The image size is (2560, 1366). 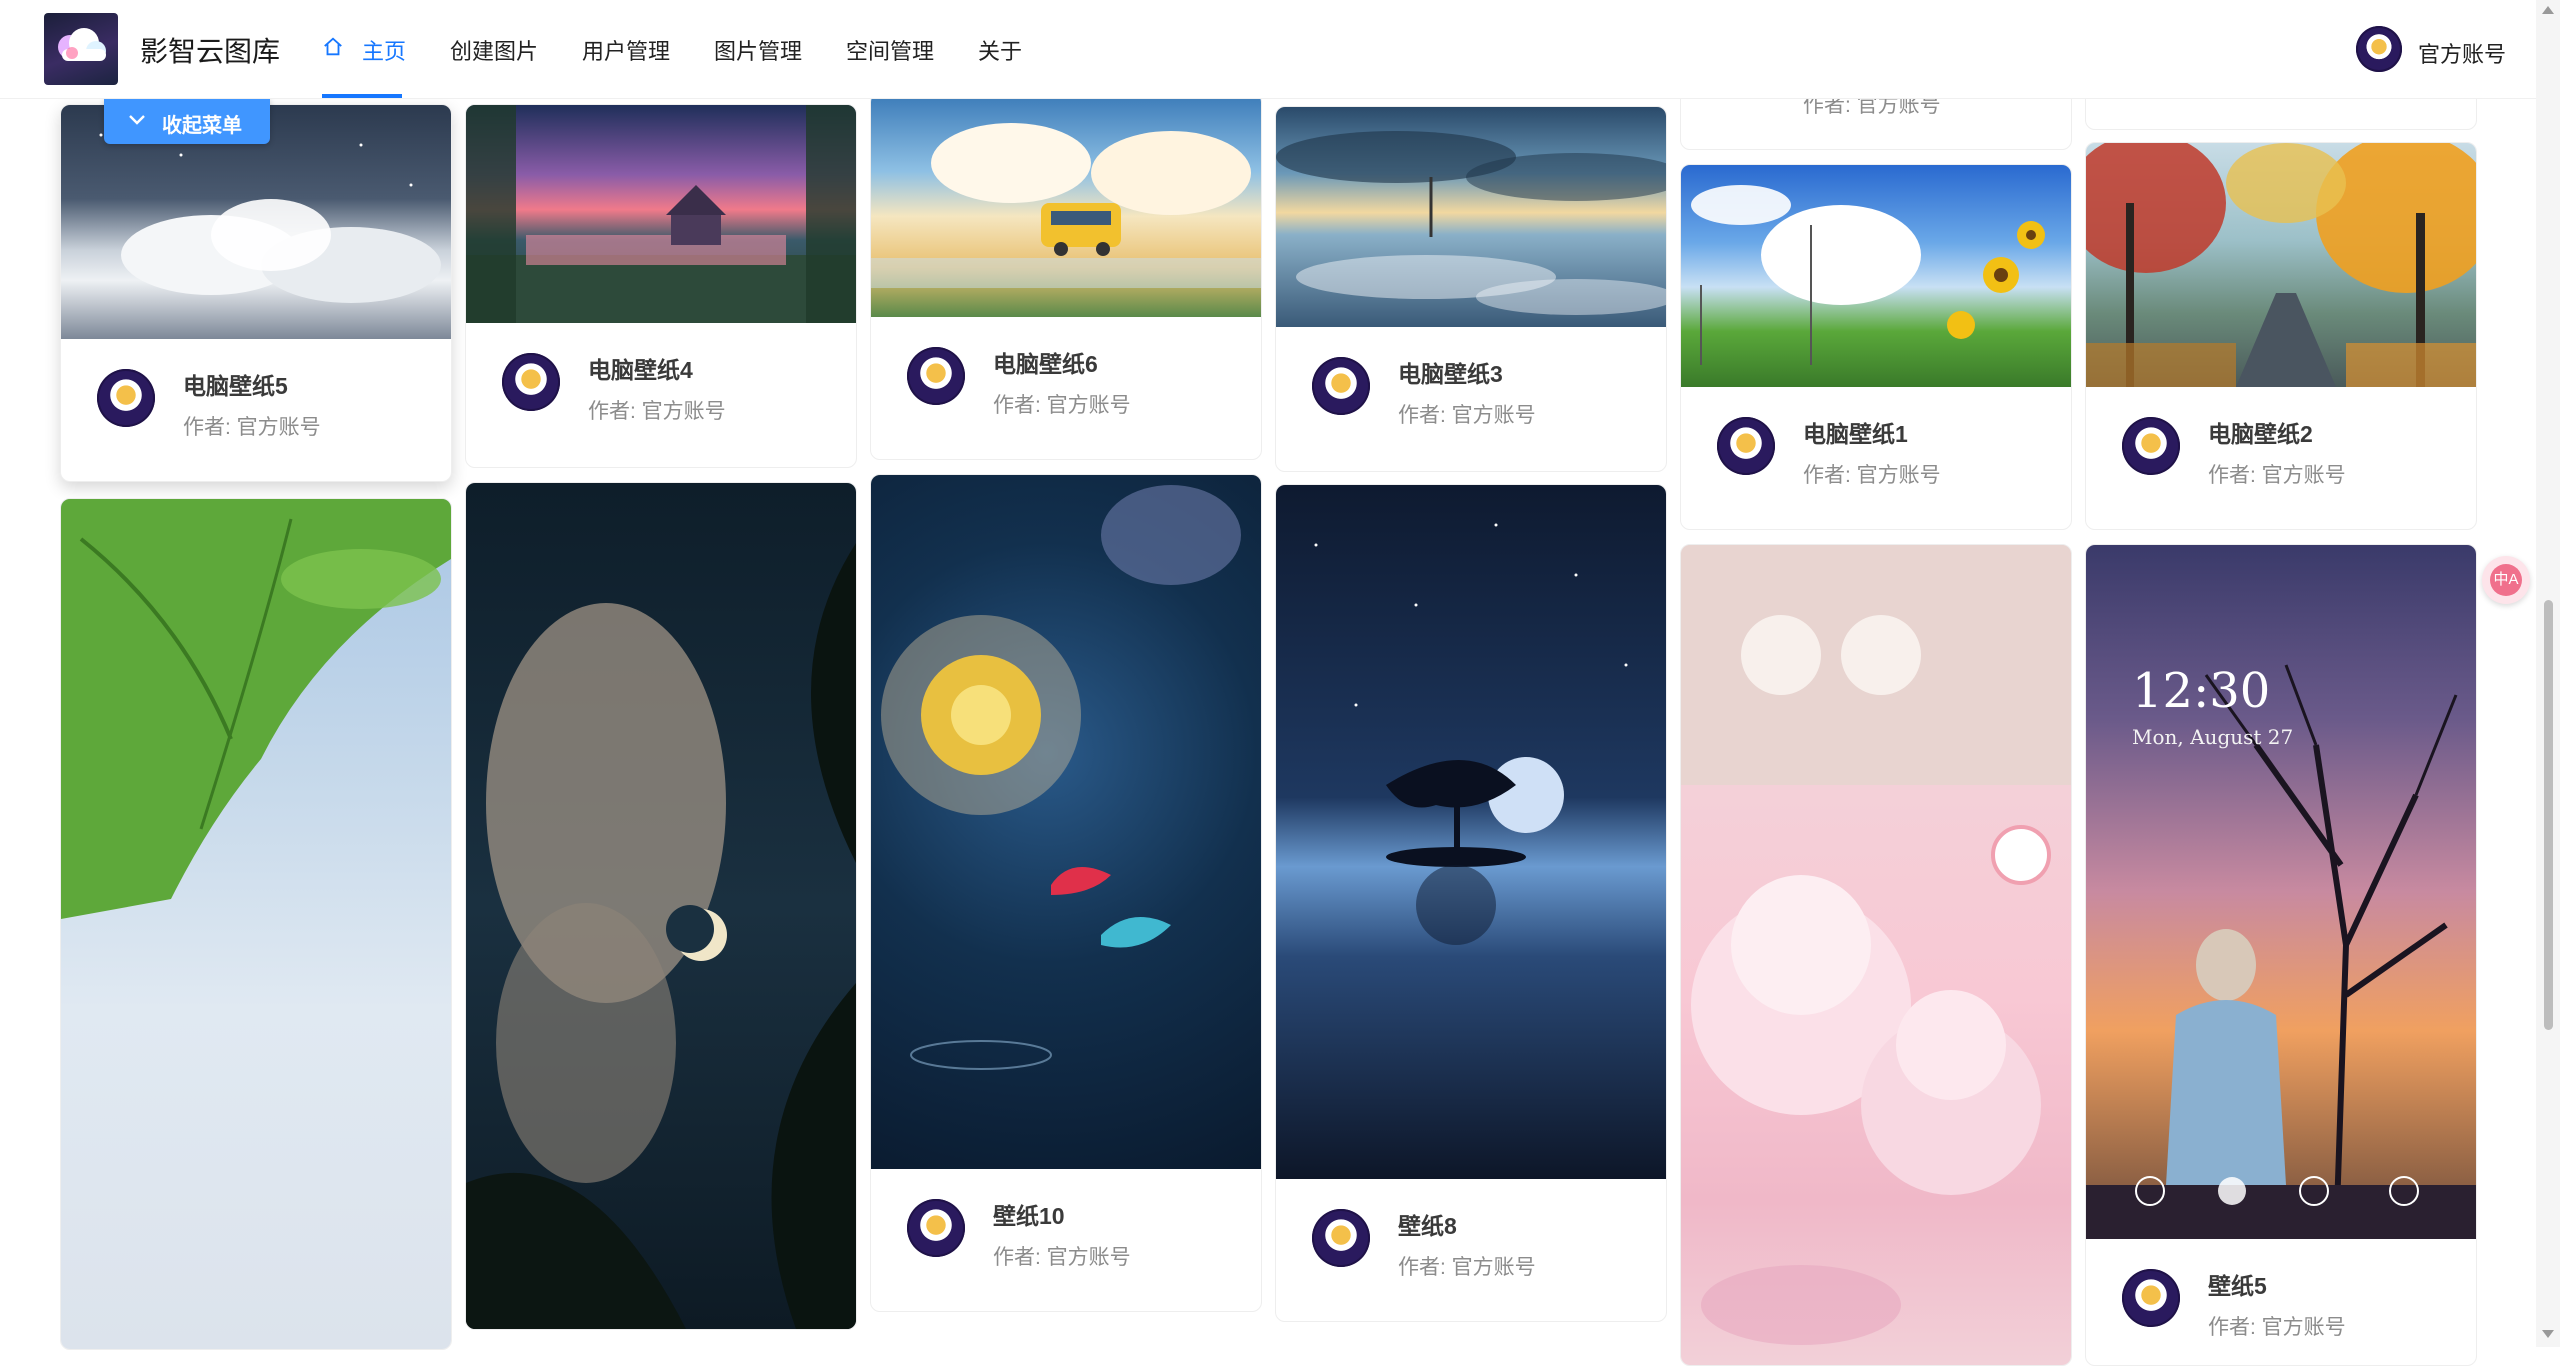 What do you see at coordinates (202, 126) in the screenshot?
I see `collapse-menu-label: 收起菜单` at bounding box center [202, 126].